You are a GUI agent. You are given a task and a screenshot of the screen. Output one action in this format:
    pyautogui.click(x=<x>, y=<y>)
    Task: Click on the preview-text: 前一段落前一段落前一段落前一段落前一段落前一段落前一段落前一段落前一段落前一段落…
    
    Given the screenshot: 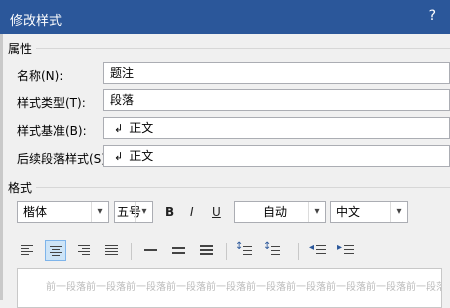 What is the action you would take?
    pyautogui.click(x=243, y=287)
    